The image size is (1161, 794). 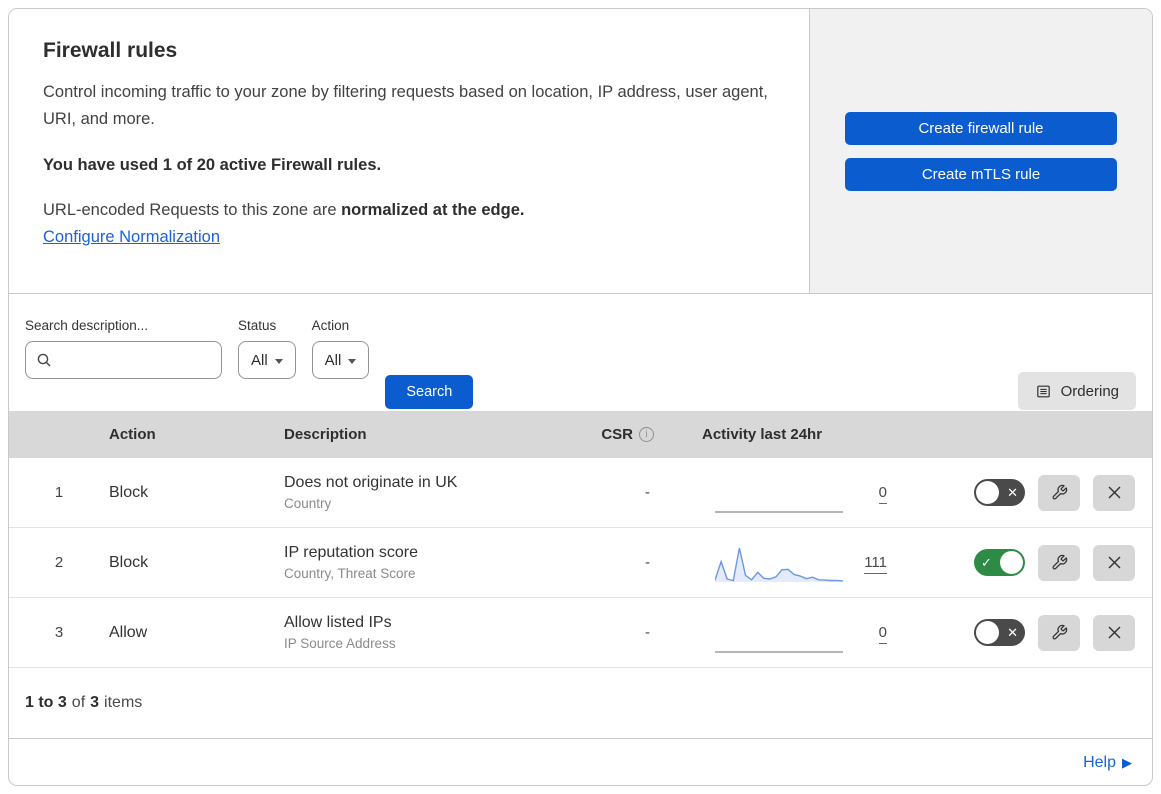 I want to click on search-input, so click(x=134, y=360).